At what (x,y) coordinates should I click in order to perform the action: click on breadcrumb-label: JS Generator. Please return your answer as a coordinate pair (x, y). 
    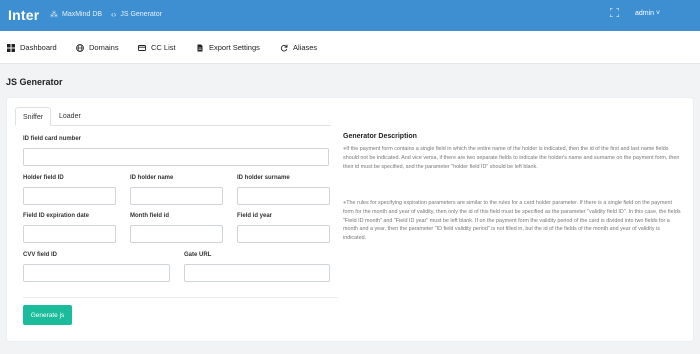
    Looking at the image, I should click on (141, 14).